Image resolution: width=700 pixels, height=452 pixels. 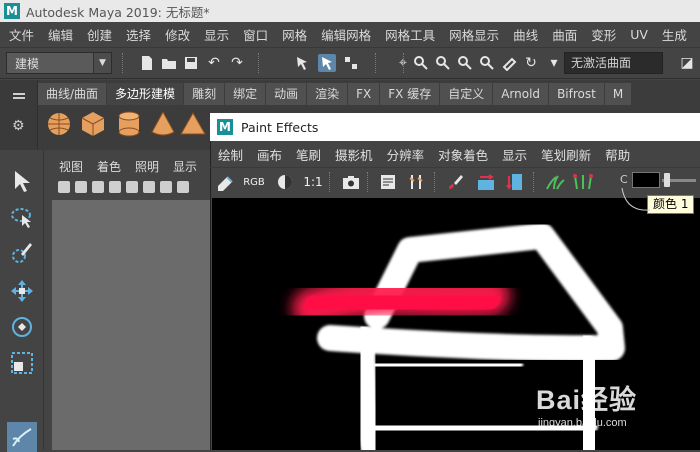 I want to click on camera-attributes-icon, so click(x=81, y=187).